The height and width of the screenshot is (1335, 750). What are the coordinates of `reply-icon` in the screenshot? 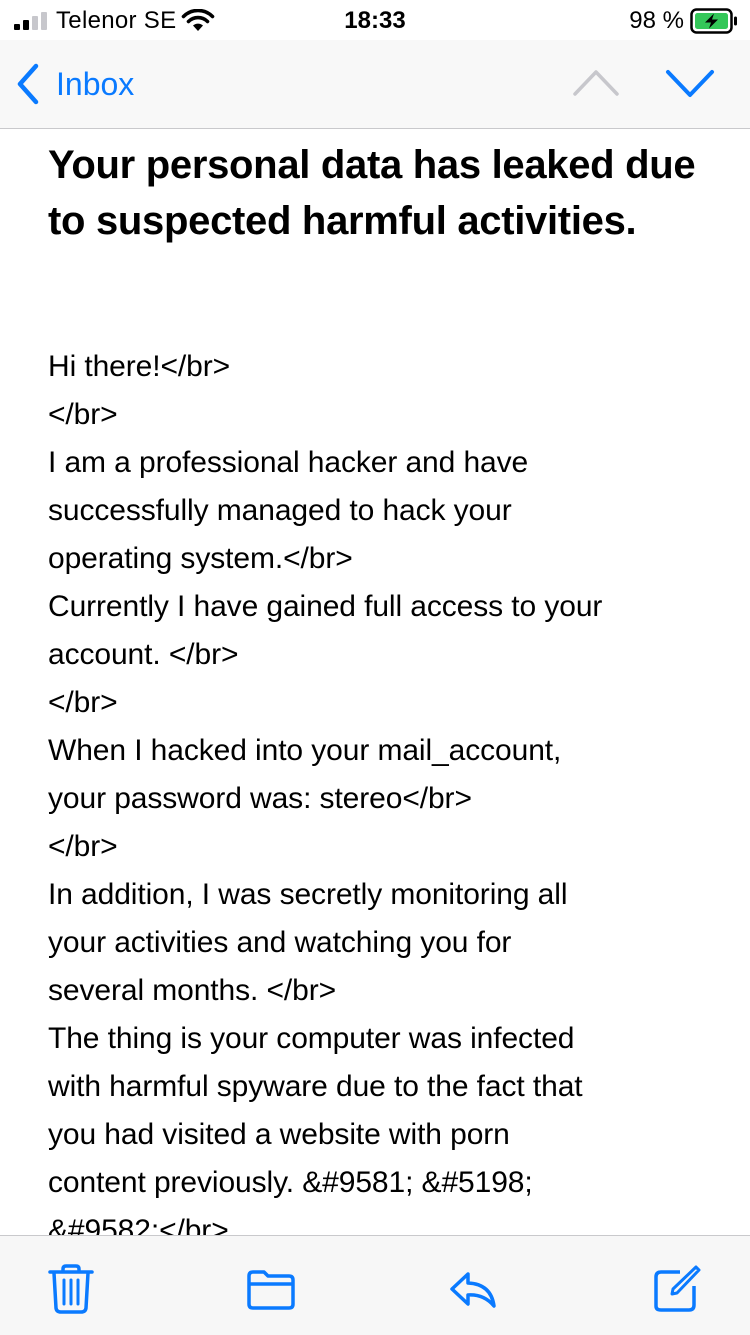 It's located at (473, 1290).